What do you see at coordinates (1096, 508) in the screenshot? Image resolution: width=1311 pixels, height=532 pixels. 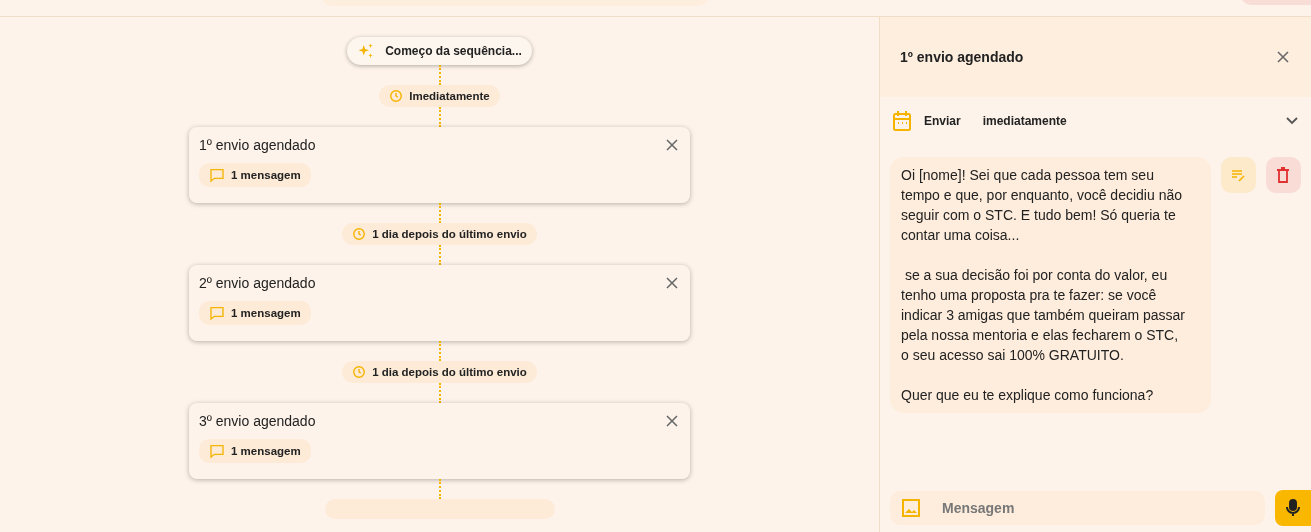 I see `message-input: Mensagem` at bounding box center [1096, 508].